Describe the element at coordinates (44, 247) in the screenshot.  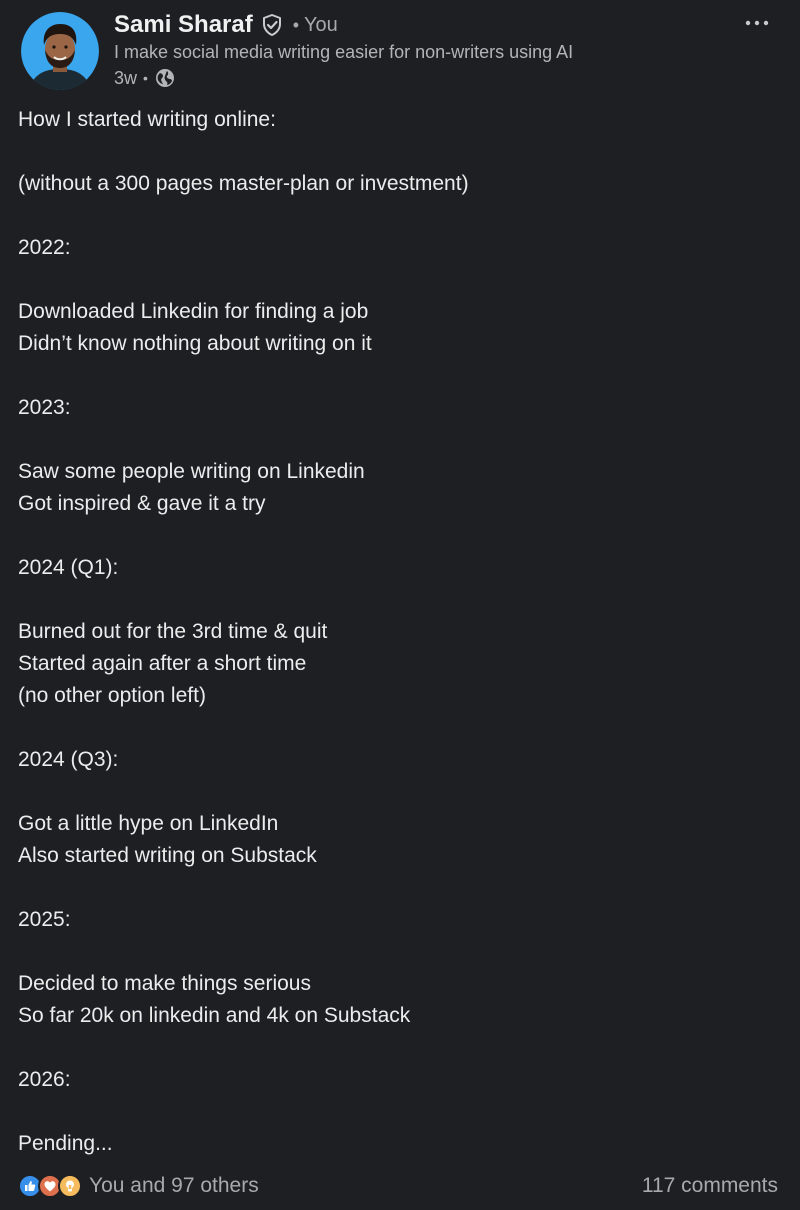
I see `post-line: 2022:` at that location.